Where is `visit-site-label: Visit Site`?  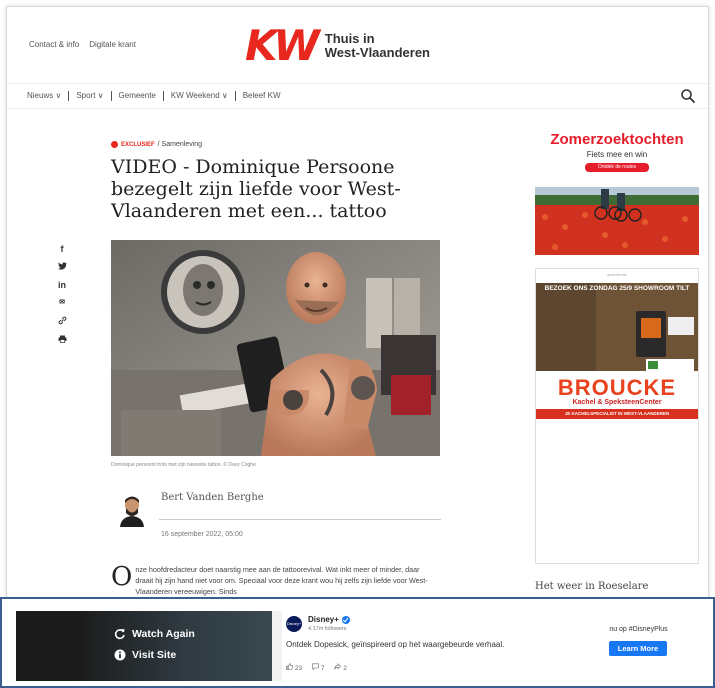
visit-site-label: Visit Site is located at coordinates (154, 655).